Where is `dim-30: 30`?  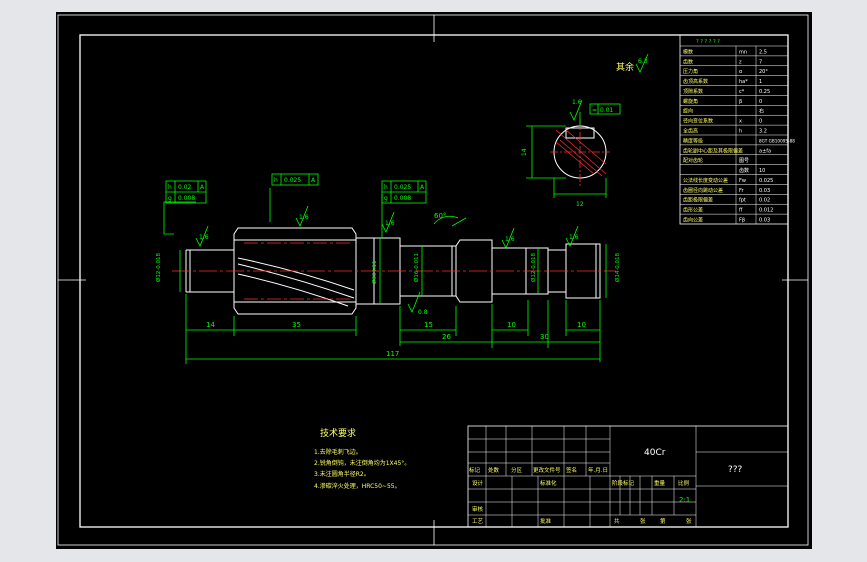 dim-30: 30 is located at coordinates (544, 337).